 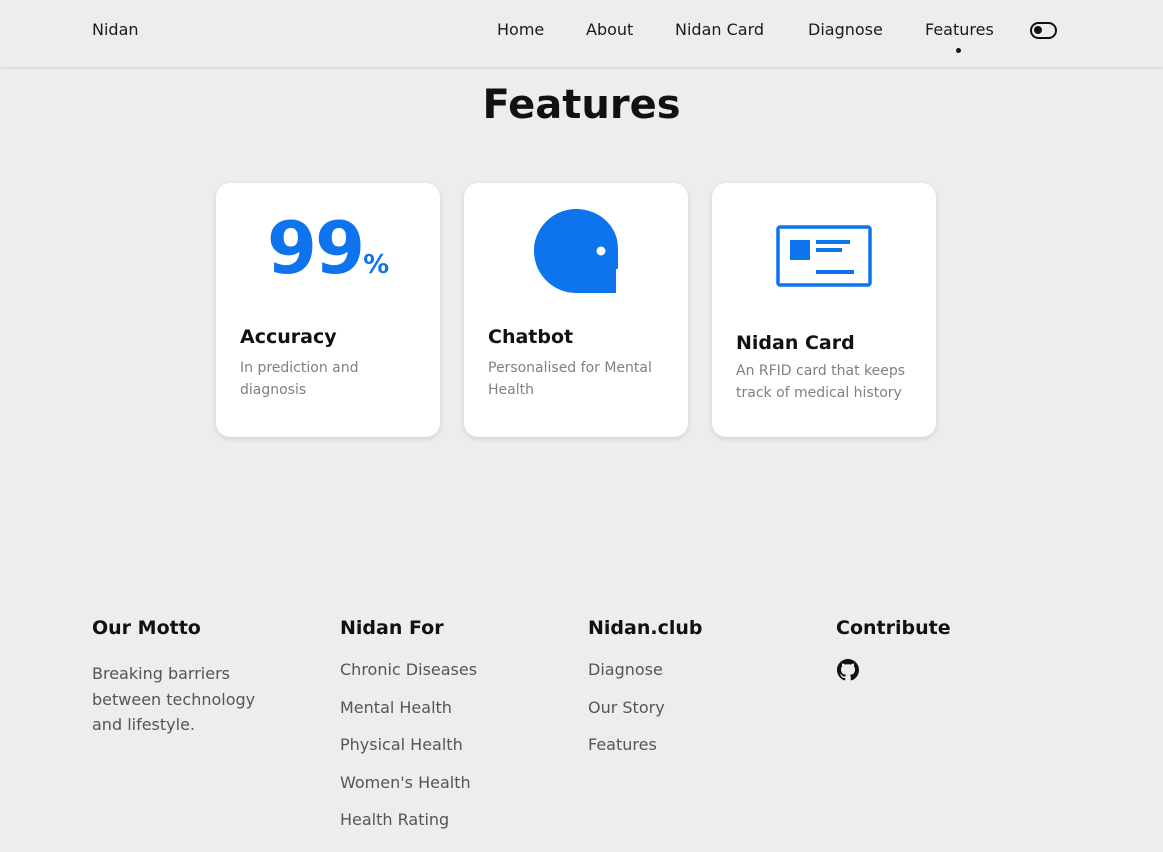 I want to click on chatbot-head-icon, so click(x=576, y=251).